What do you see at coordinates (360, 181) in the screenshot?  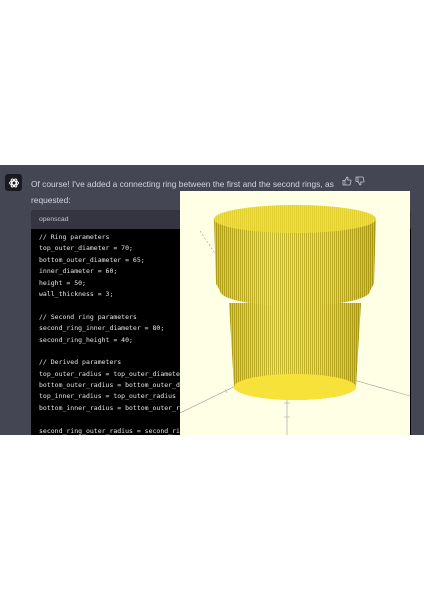 I see `thumbs-down-icon` at bounding box center [360, 181].